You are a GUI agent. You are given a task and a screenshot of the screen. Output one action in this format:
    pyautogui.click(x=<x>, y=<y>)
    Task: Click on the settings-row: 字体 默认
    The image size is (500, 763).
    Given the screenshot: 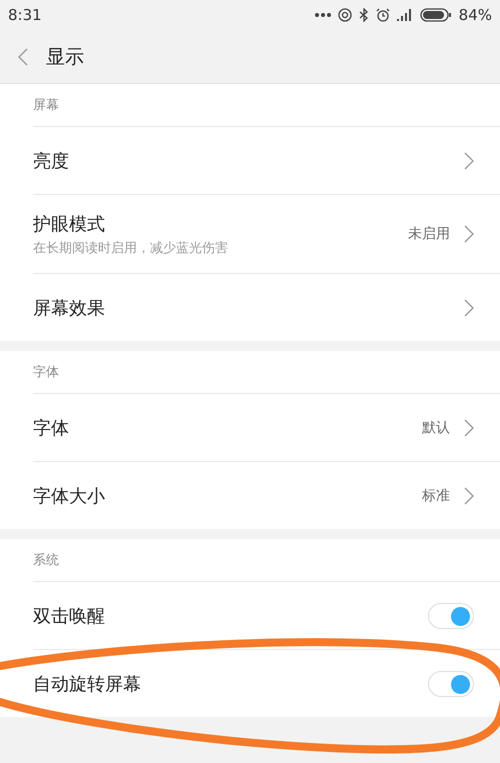 What is the action you would take?
    pyautogui.click(x=266, y=427)
    